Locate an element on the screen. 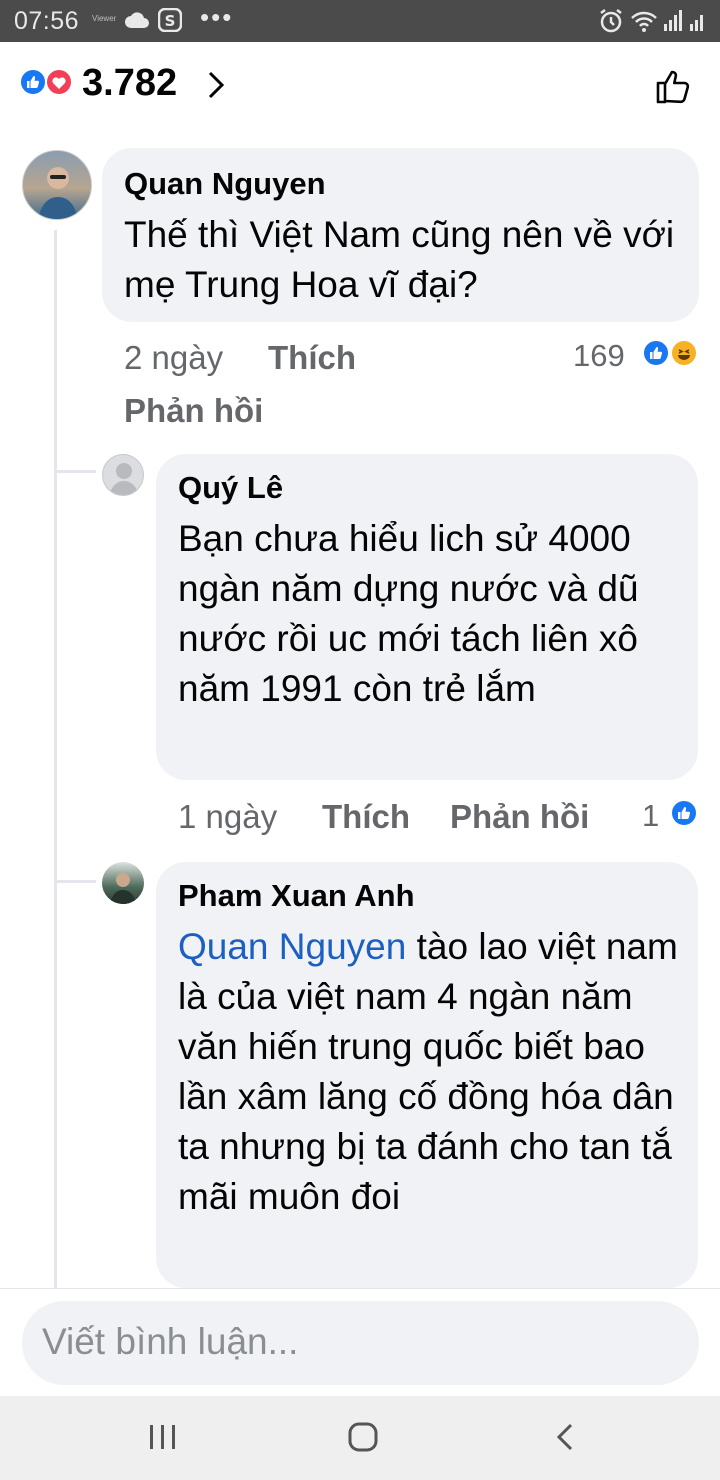 This screenshot has height=1480, width=720. svg-text: S is located at coordinates (170, 21).